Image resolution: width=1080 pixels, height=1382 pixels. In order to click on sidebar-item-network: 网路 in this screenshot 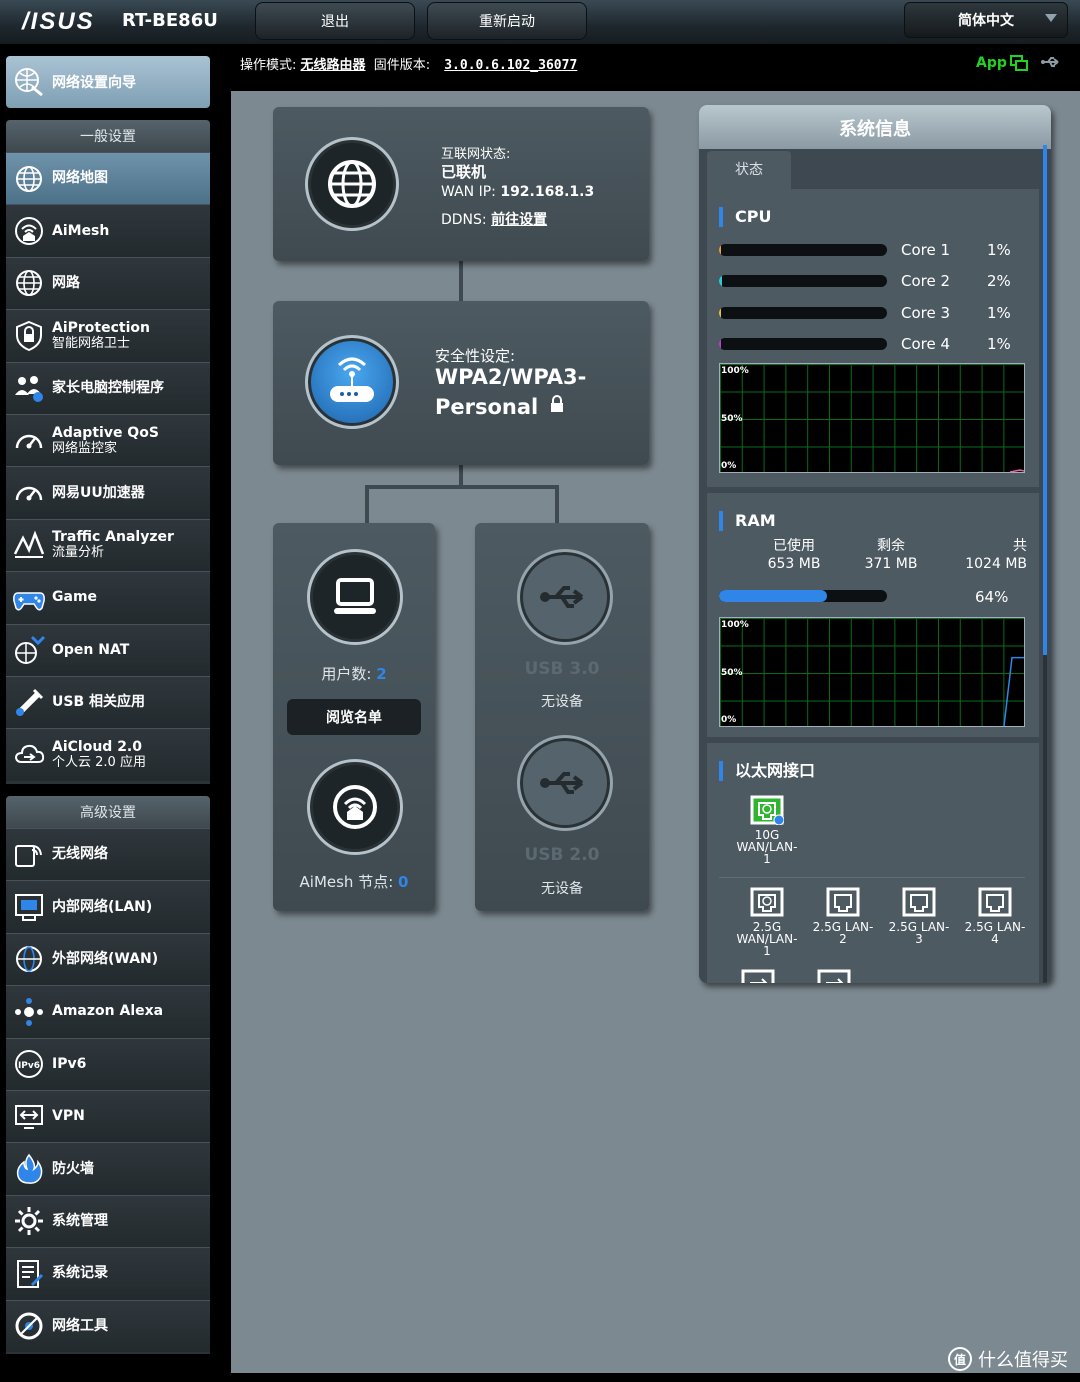, I will do `click(108, 283)`.